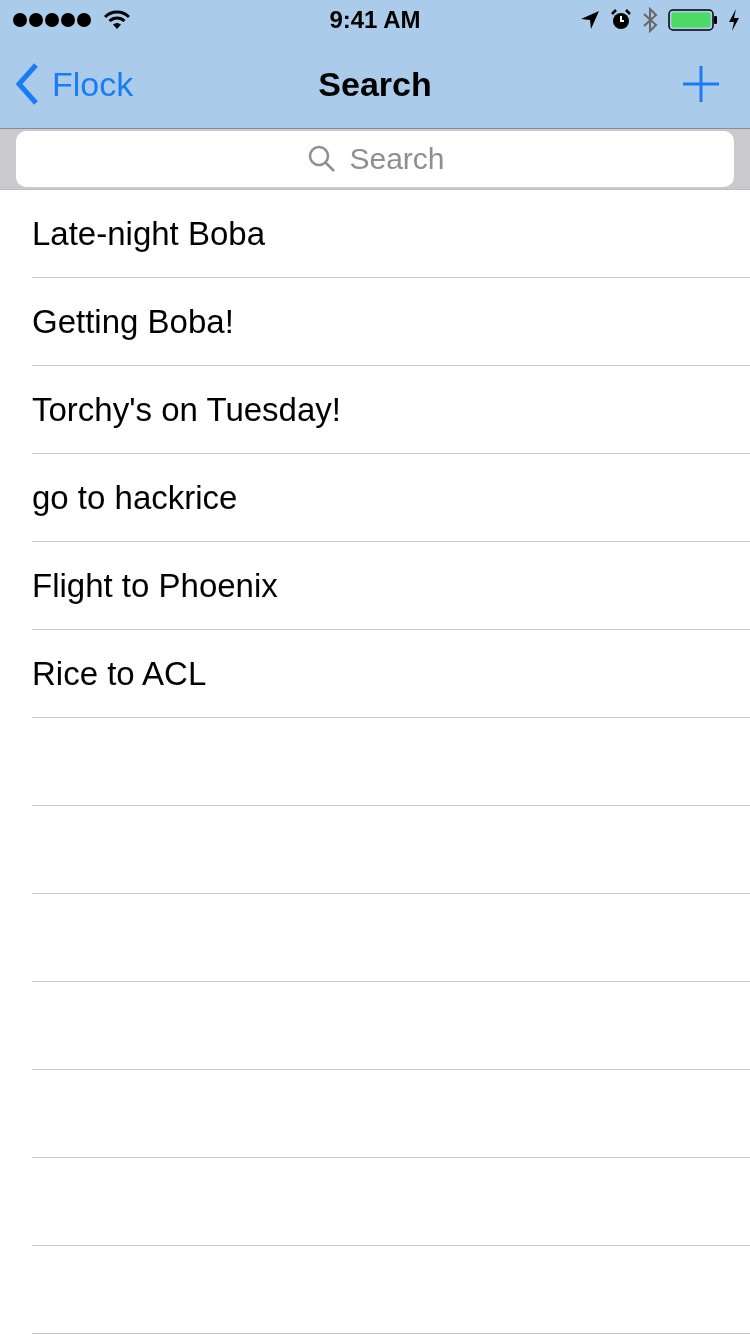 The width and height of the screenshot is (750, 1334). I want to click on search-field: Search, so click(375, 159).